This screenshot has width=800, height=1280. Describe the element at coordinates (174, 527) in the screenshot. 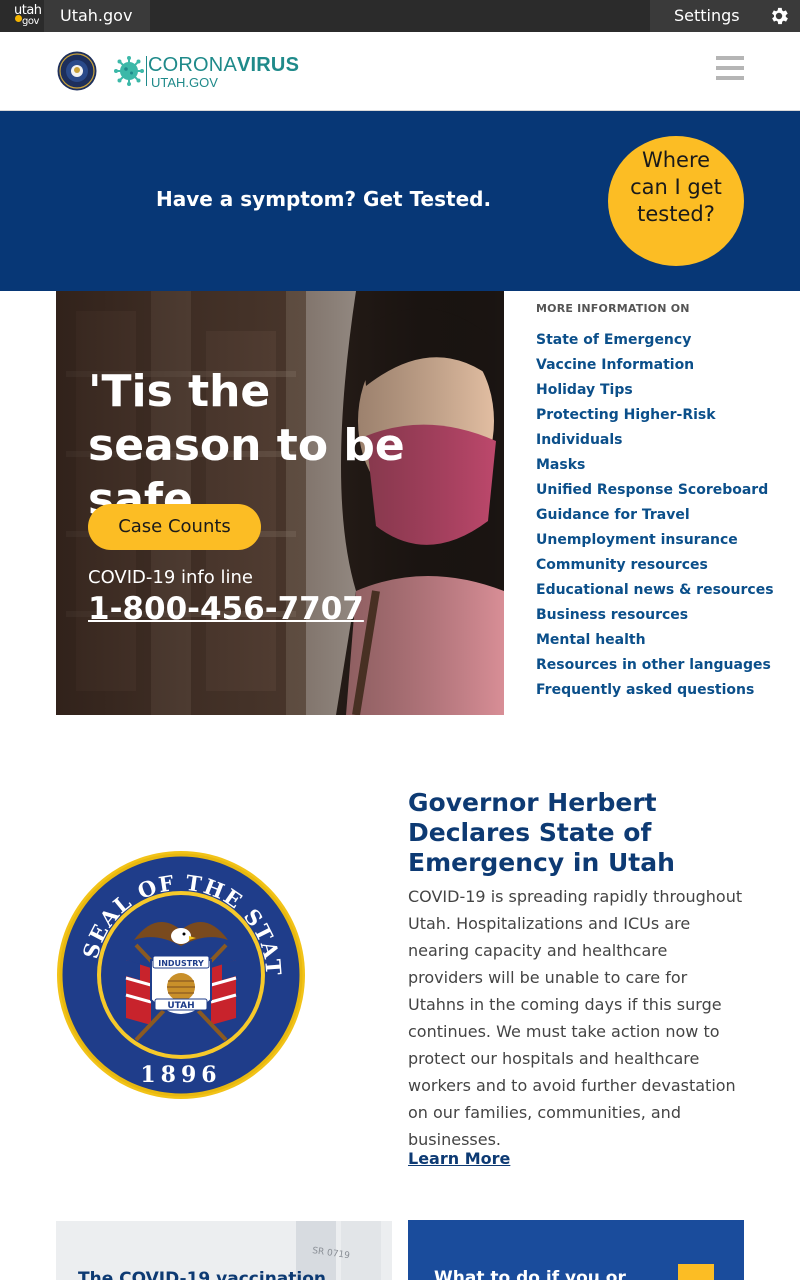

I see `case-counts-button: Case Counts` at that location.